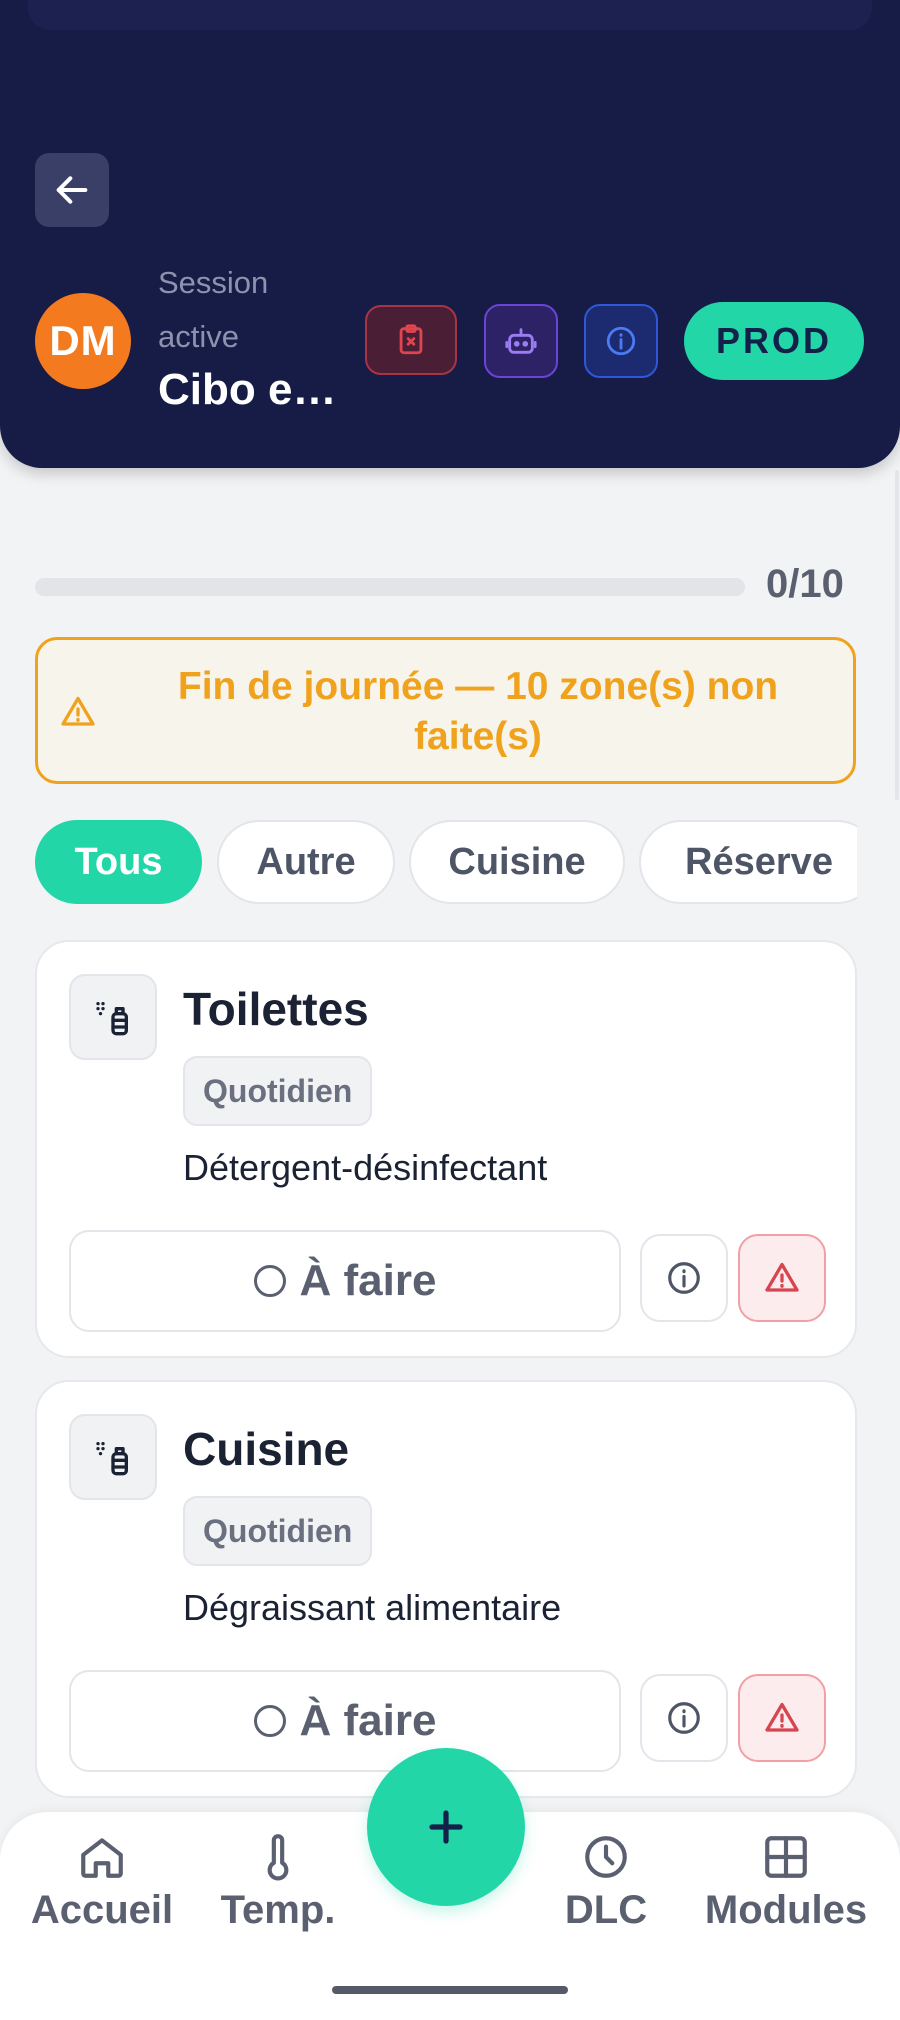  What do you see at coordinates (478, 711) in the screenshot?
I see `alert-text: Fin de journée — 10 zone(s) non faite(s)` at bounding box center [478, 711].